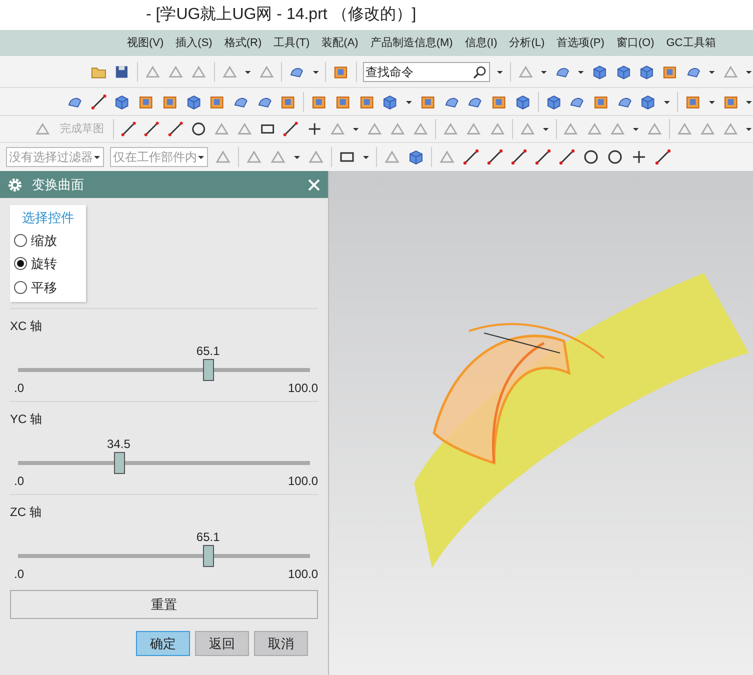  What do you see at coordinates (292, 43) in the screenshot?
I see `menu-item: 工具(T)` at bounding box center [292, 43].